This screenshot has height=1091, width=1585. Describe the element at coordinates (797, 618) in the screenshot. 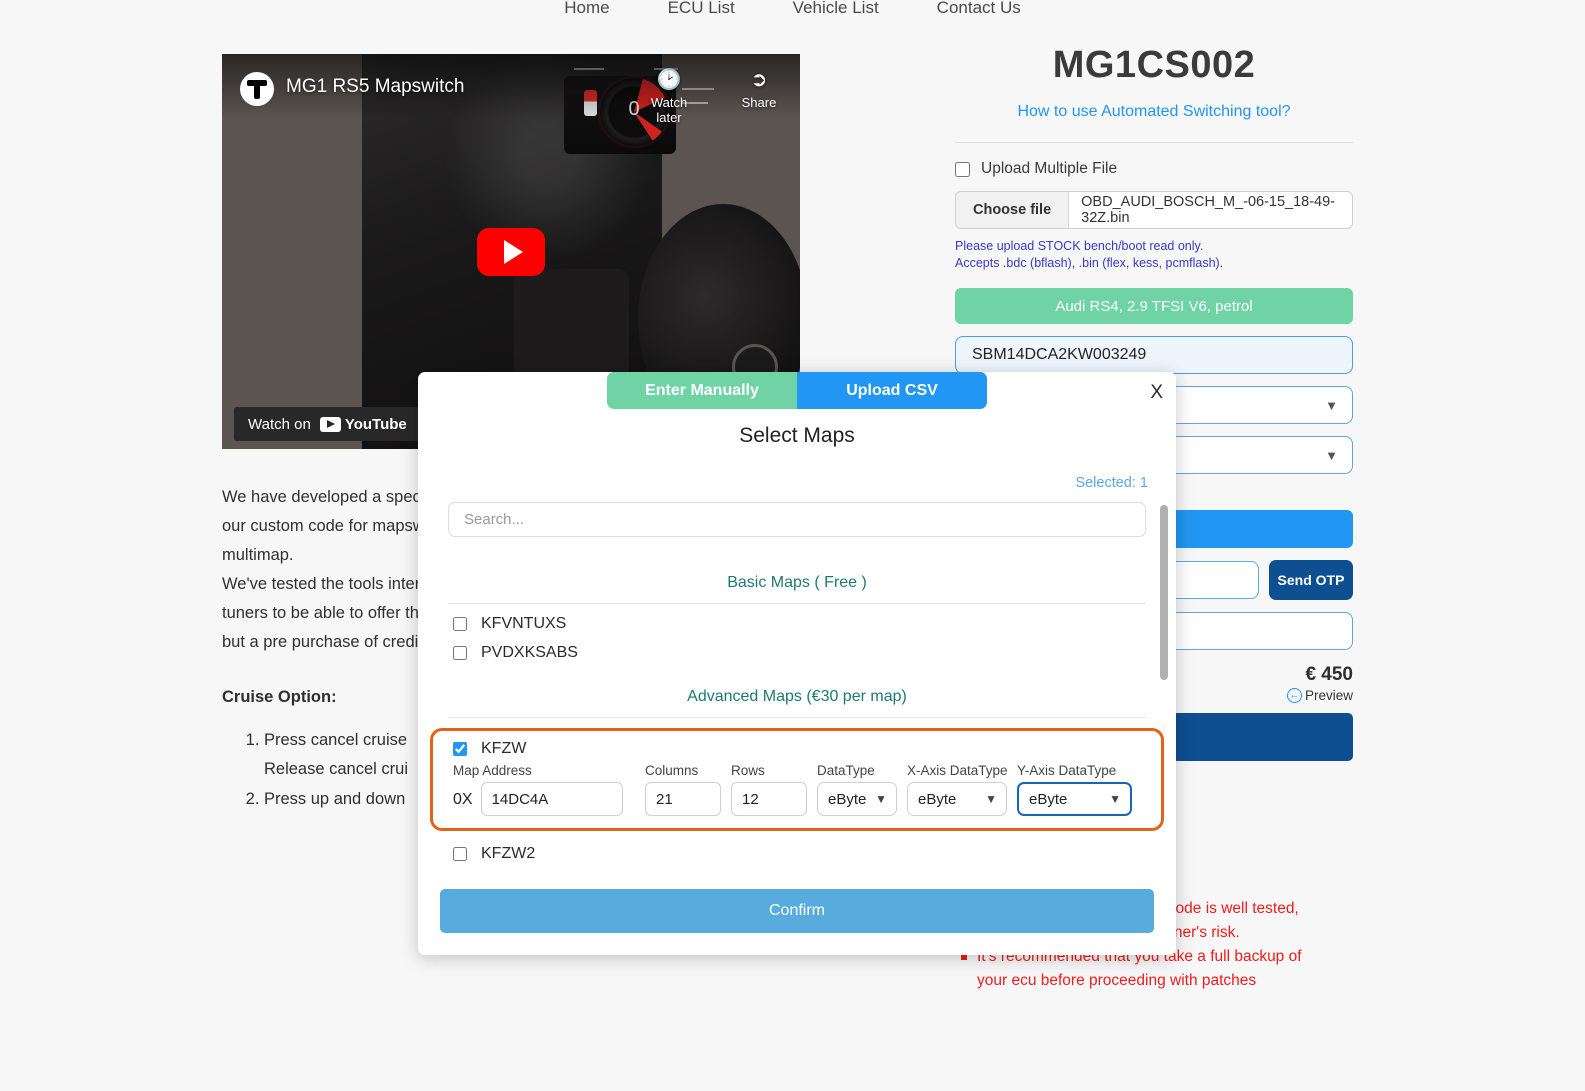

I see `map-row-kfvntuxs: KFVNTUXS` at that location.